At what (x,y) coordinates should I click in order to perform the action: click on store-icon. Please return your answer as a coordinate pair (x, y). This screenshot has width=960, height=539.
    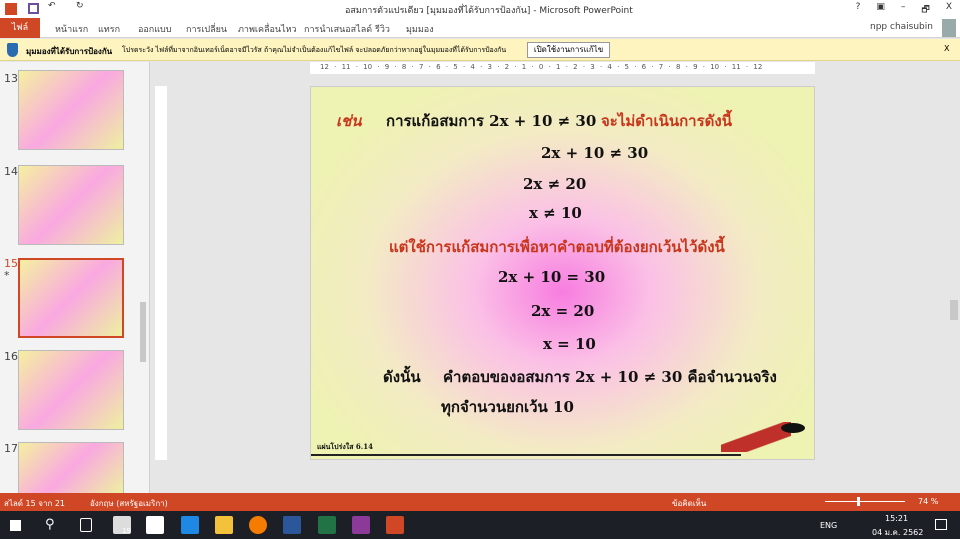
    Looking at the image, I should click on (155, 525).